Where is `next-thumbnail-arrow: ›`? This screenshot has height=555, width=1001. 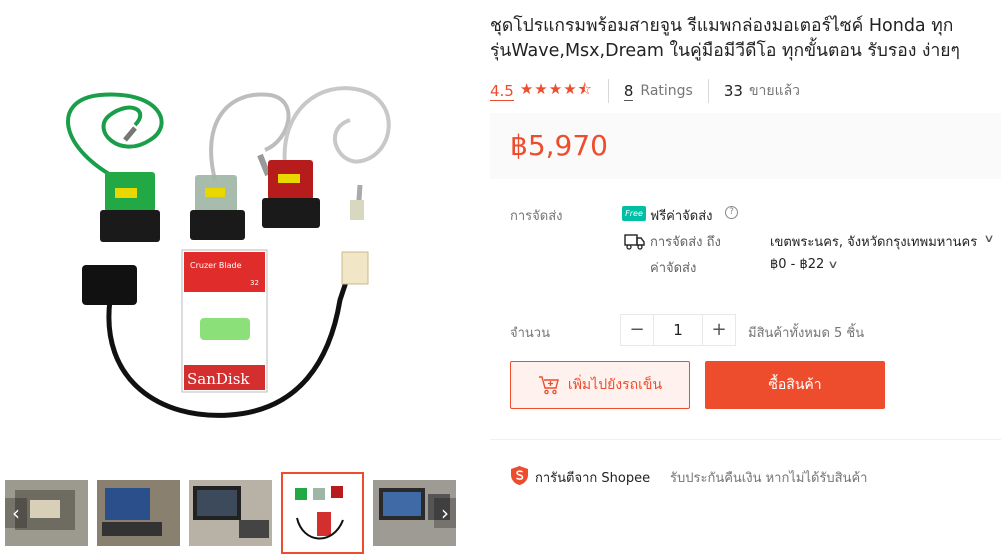 next-thumbnail-arrow: › is located at coordinates (445, 513).